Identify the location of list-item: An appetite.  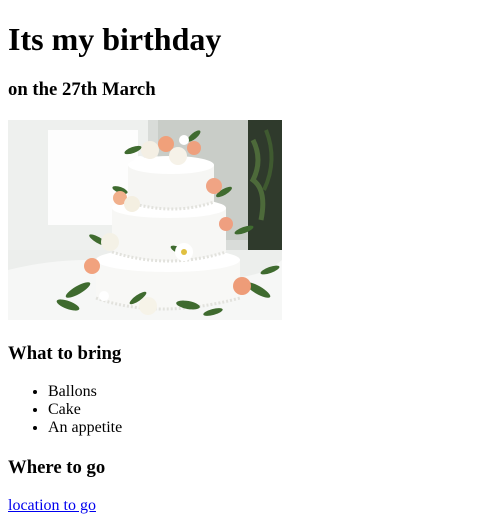
(265, 428).